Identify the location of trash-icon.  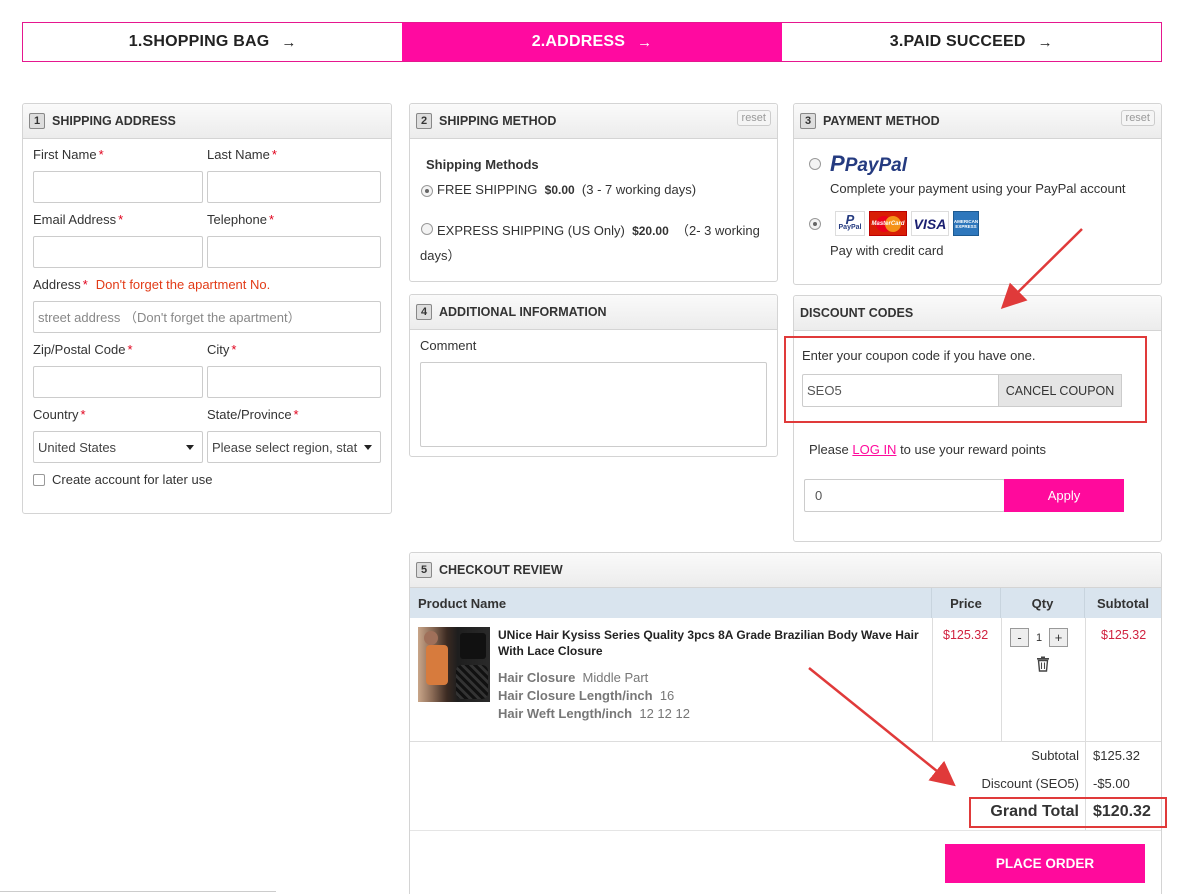
(1043, 664).